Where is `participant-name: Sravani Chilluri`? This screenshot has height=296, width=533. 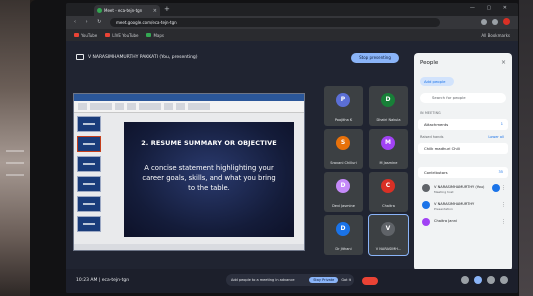 participant-name: Sravani Chilluri is located at coordinates (343, 163).